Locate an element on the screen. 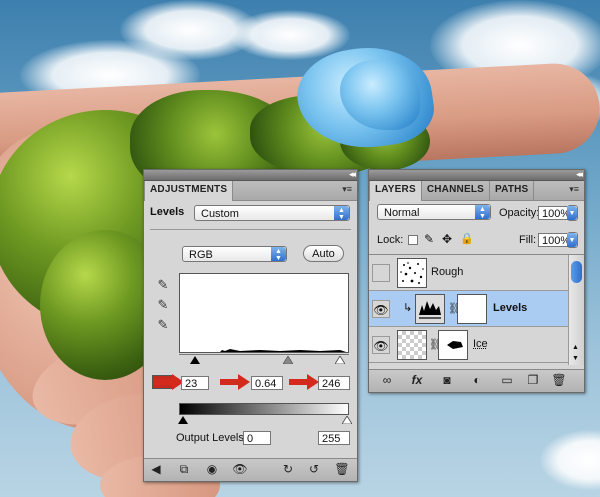  tab-layers: LAYERS is located at coordinates (395, 191).